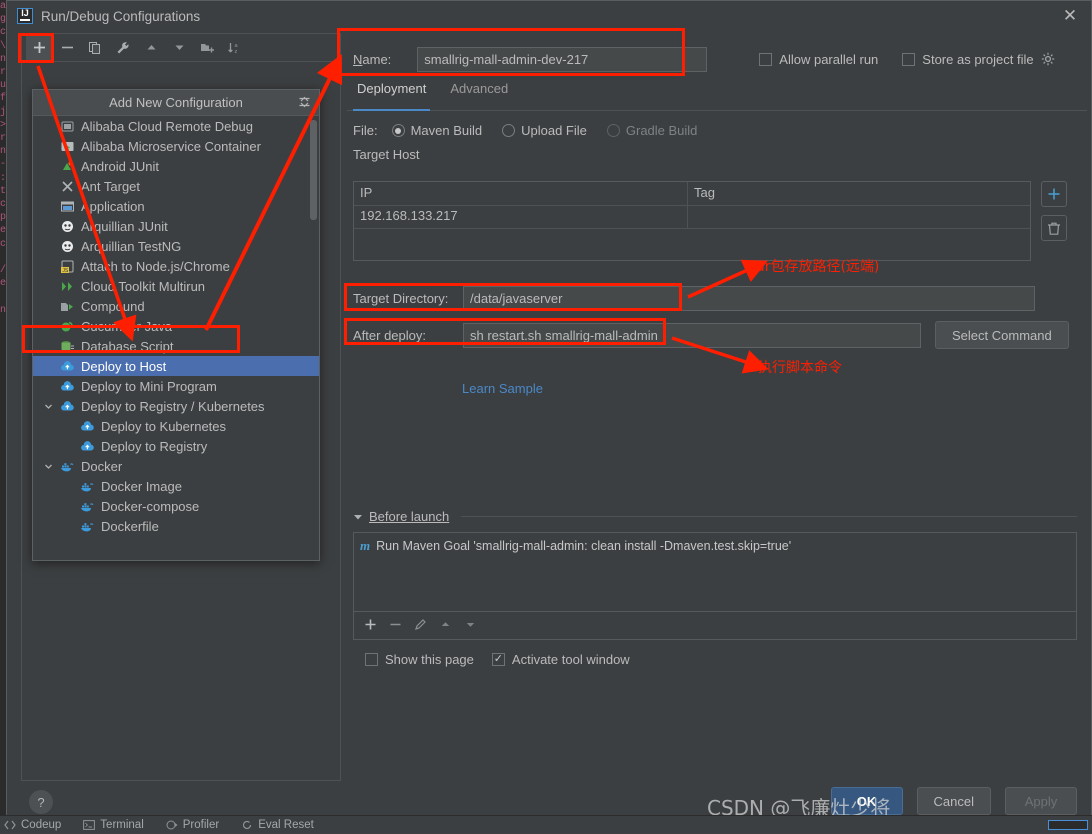 The width and height of the screenshot is (1092, 834). Describe the element at coordinates (358, 517) in the screenshot. I see `triangle-down-icon` at that location.